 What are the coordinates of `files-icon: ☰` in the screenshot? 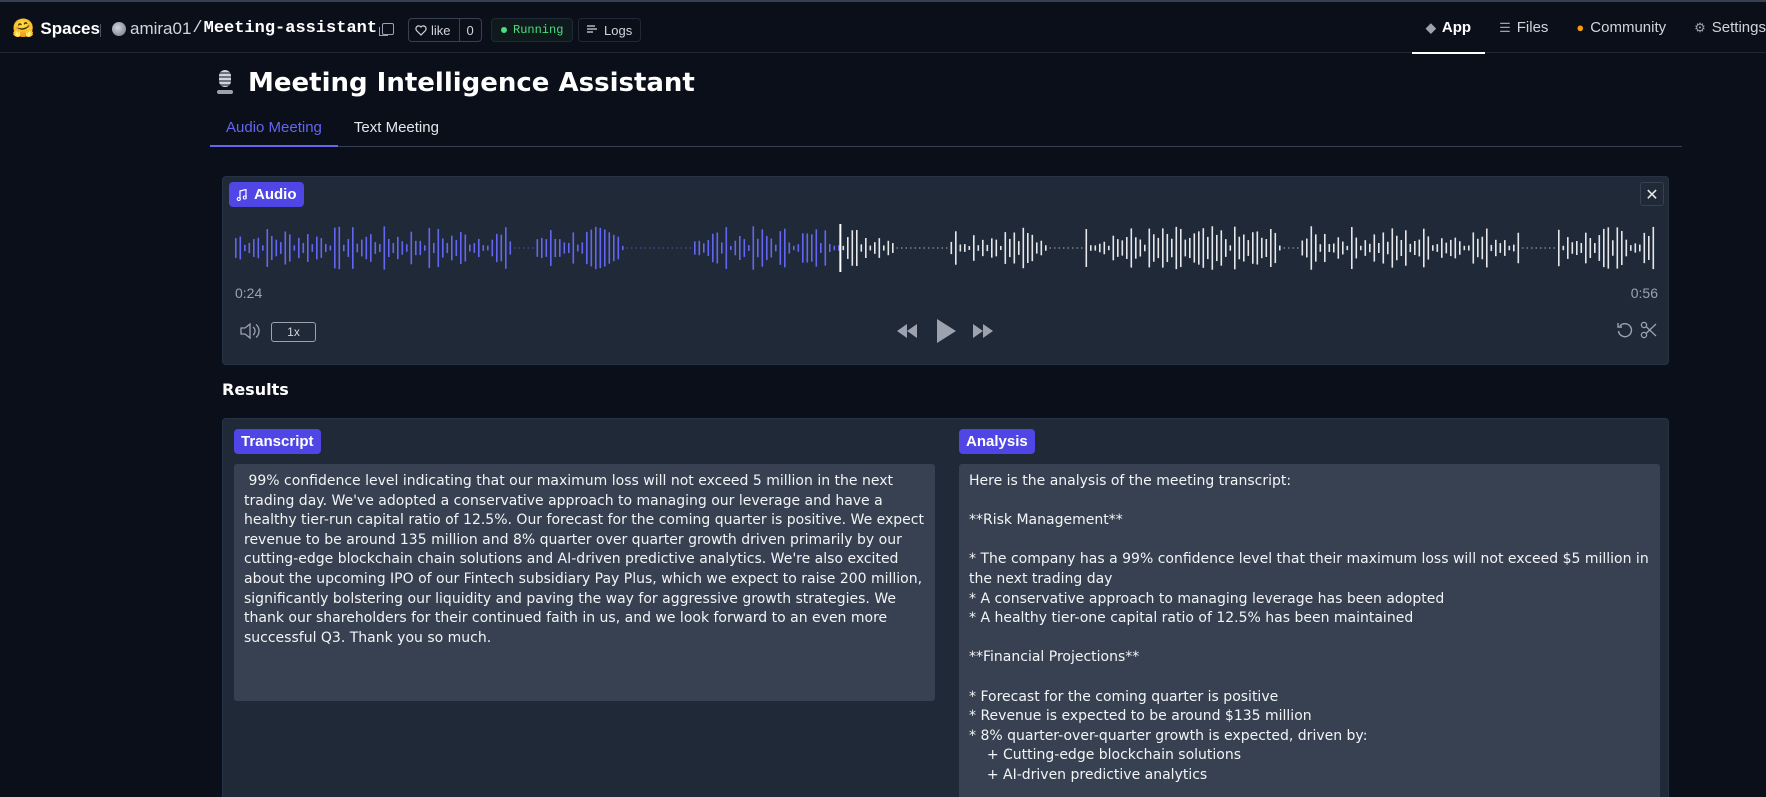 It's located at (1505, 27).